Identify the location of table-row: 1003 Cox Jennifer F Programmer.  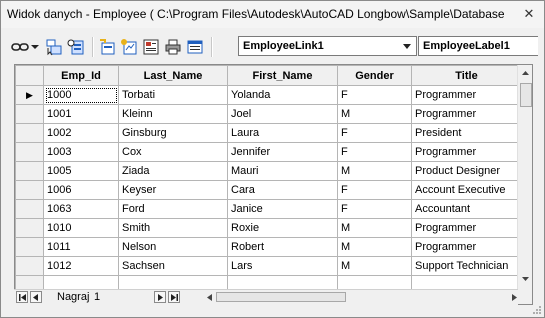
(268, 152).